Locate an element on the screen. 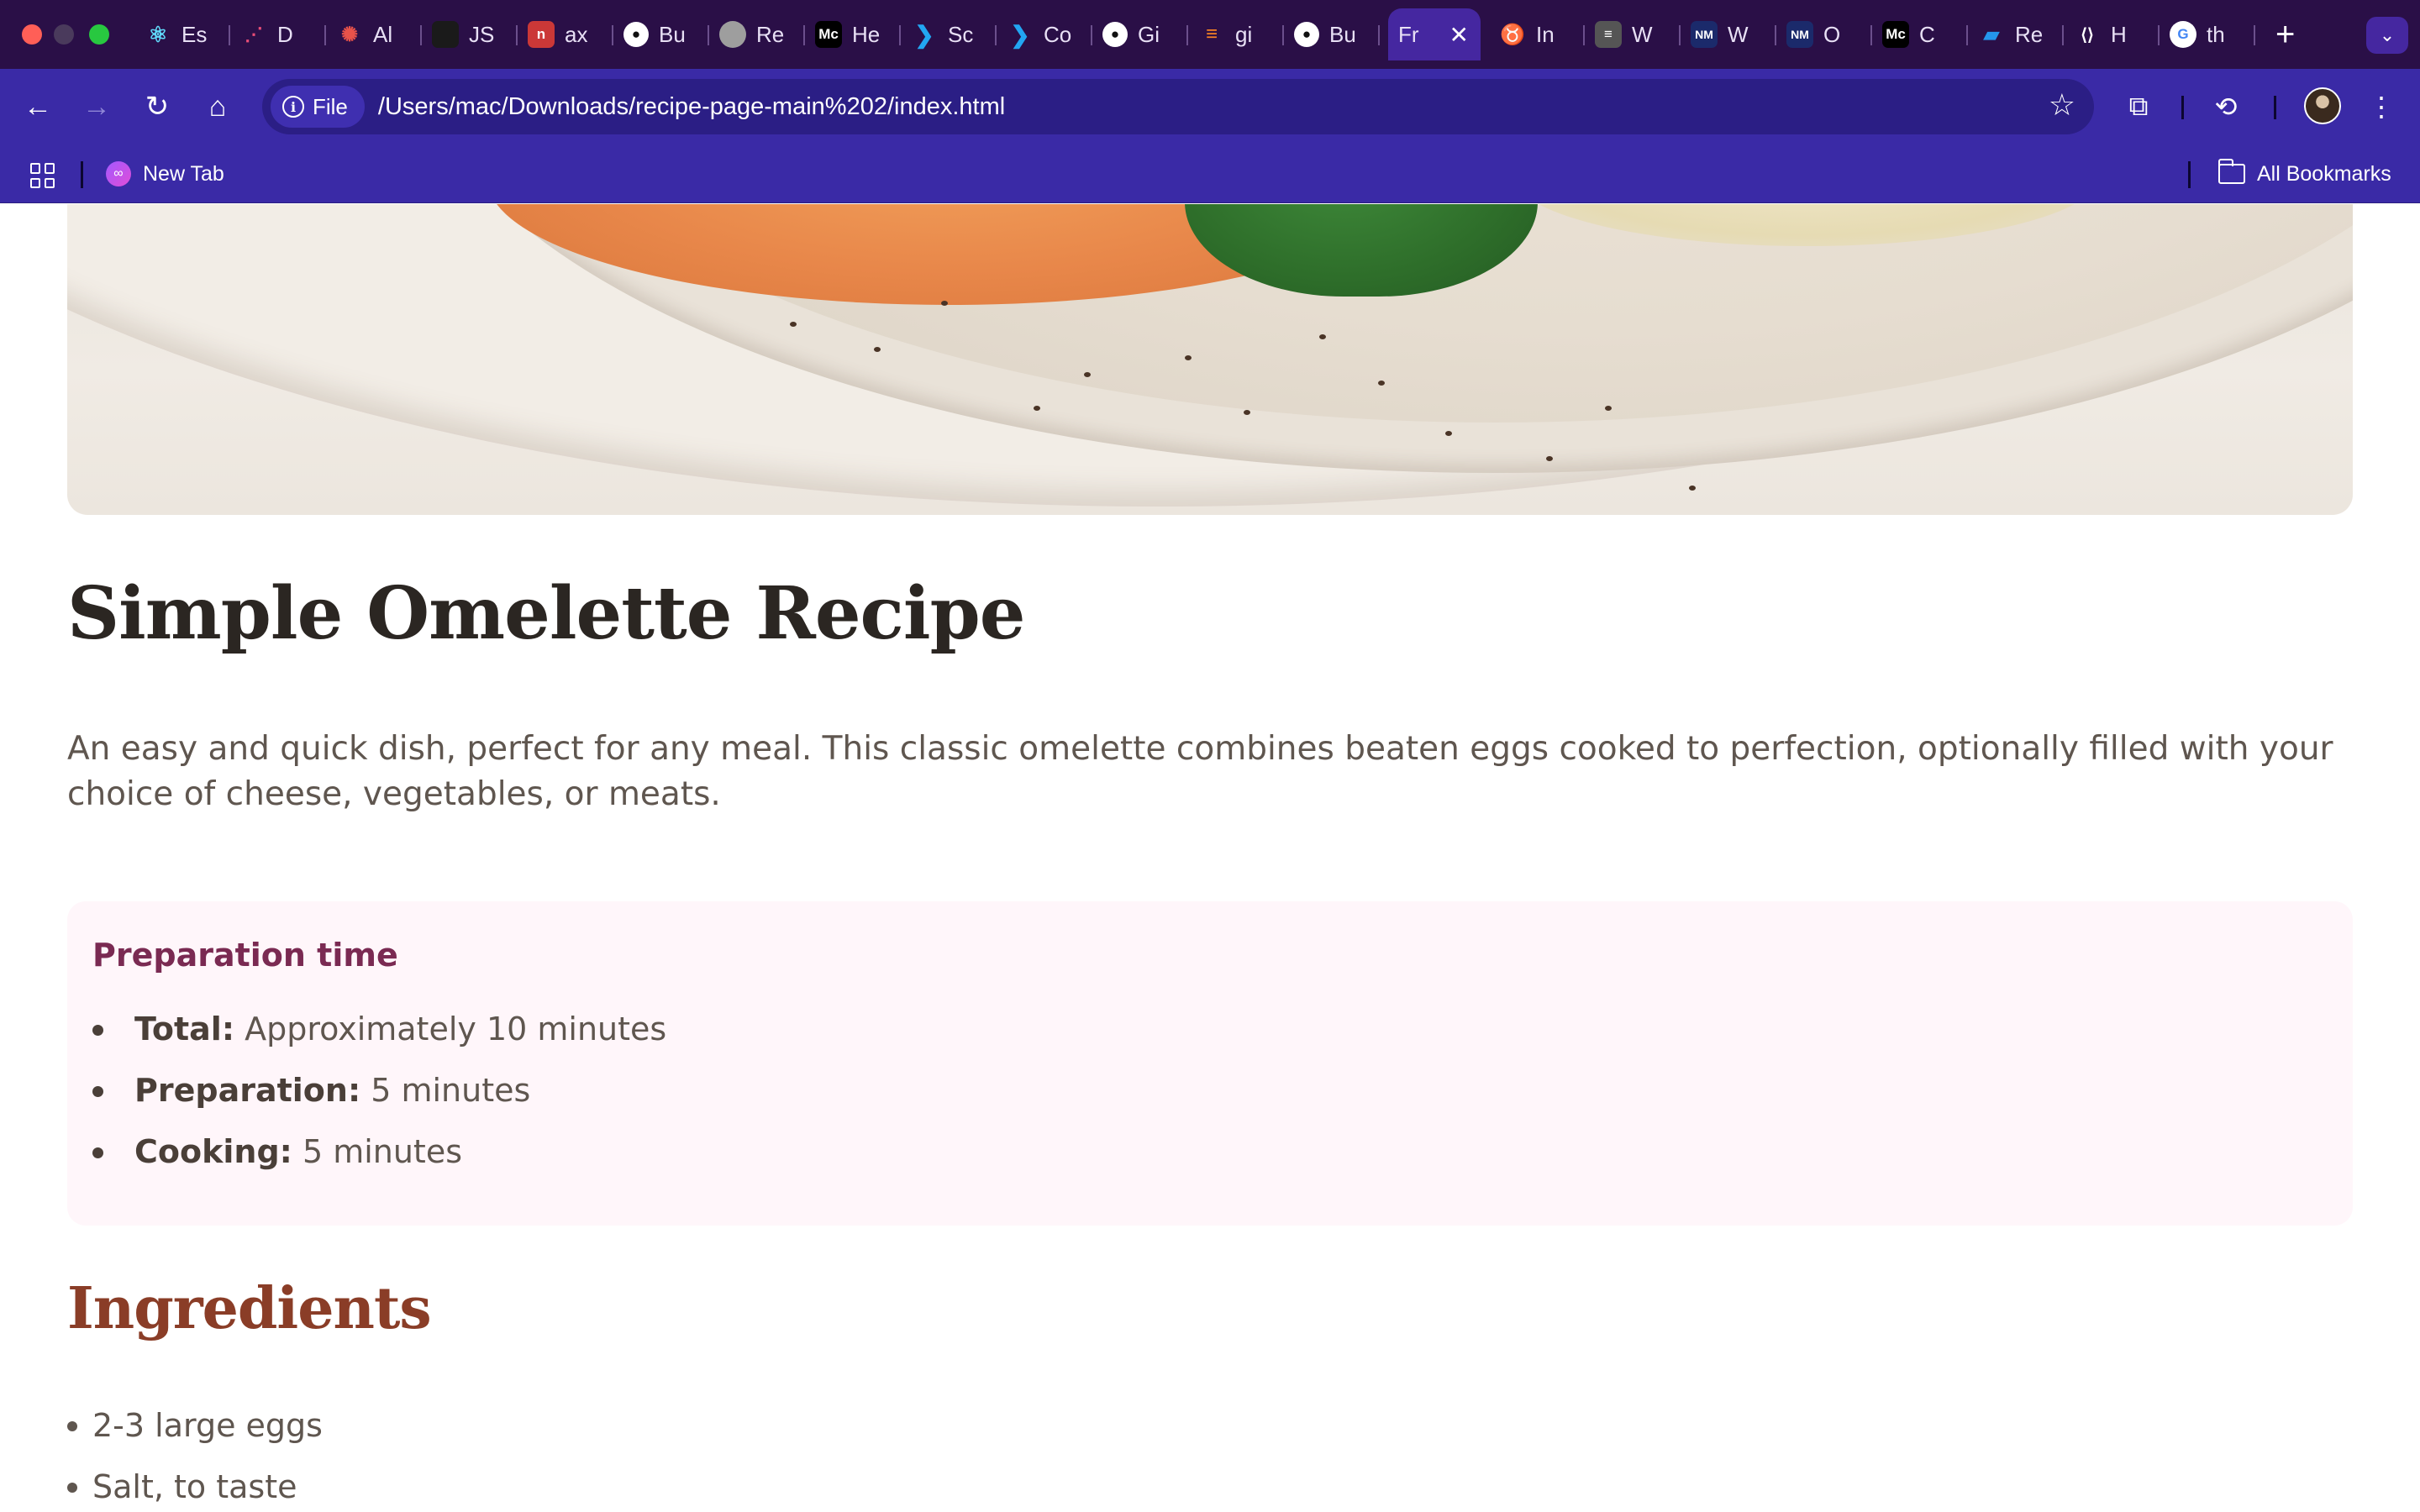 Image resolution: width=2420 pixels, height=1512 pixels. tab: NM O is located at coordinates (1824, 34).